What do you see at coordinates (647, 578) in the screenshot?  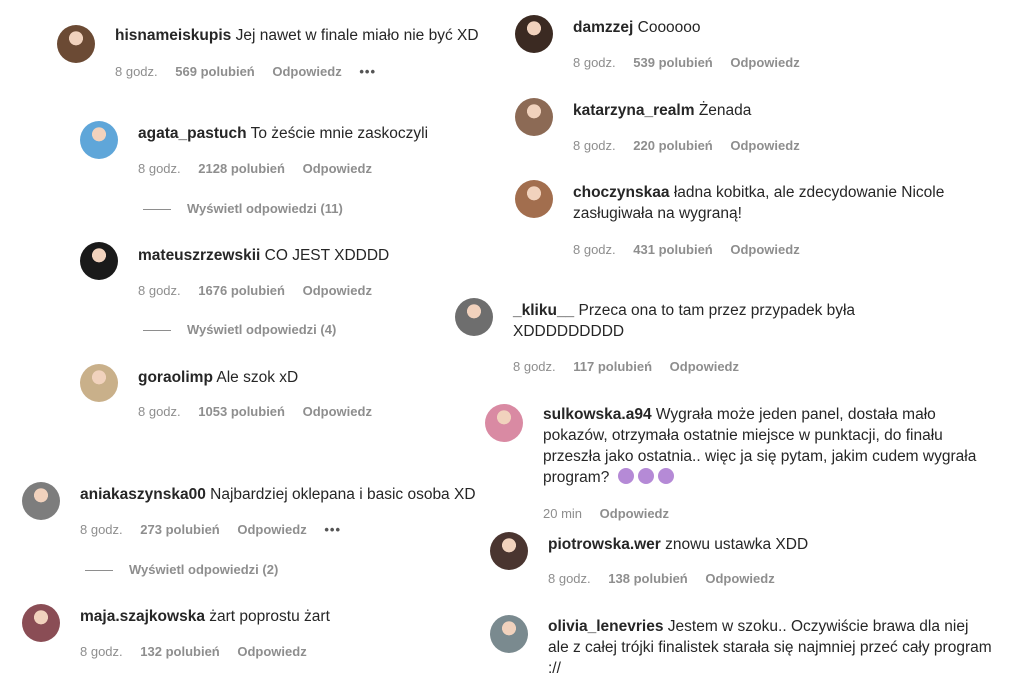 I see `likes-count: 138 polubień` at bounding box center [647, 578].